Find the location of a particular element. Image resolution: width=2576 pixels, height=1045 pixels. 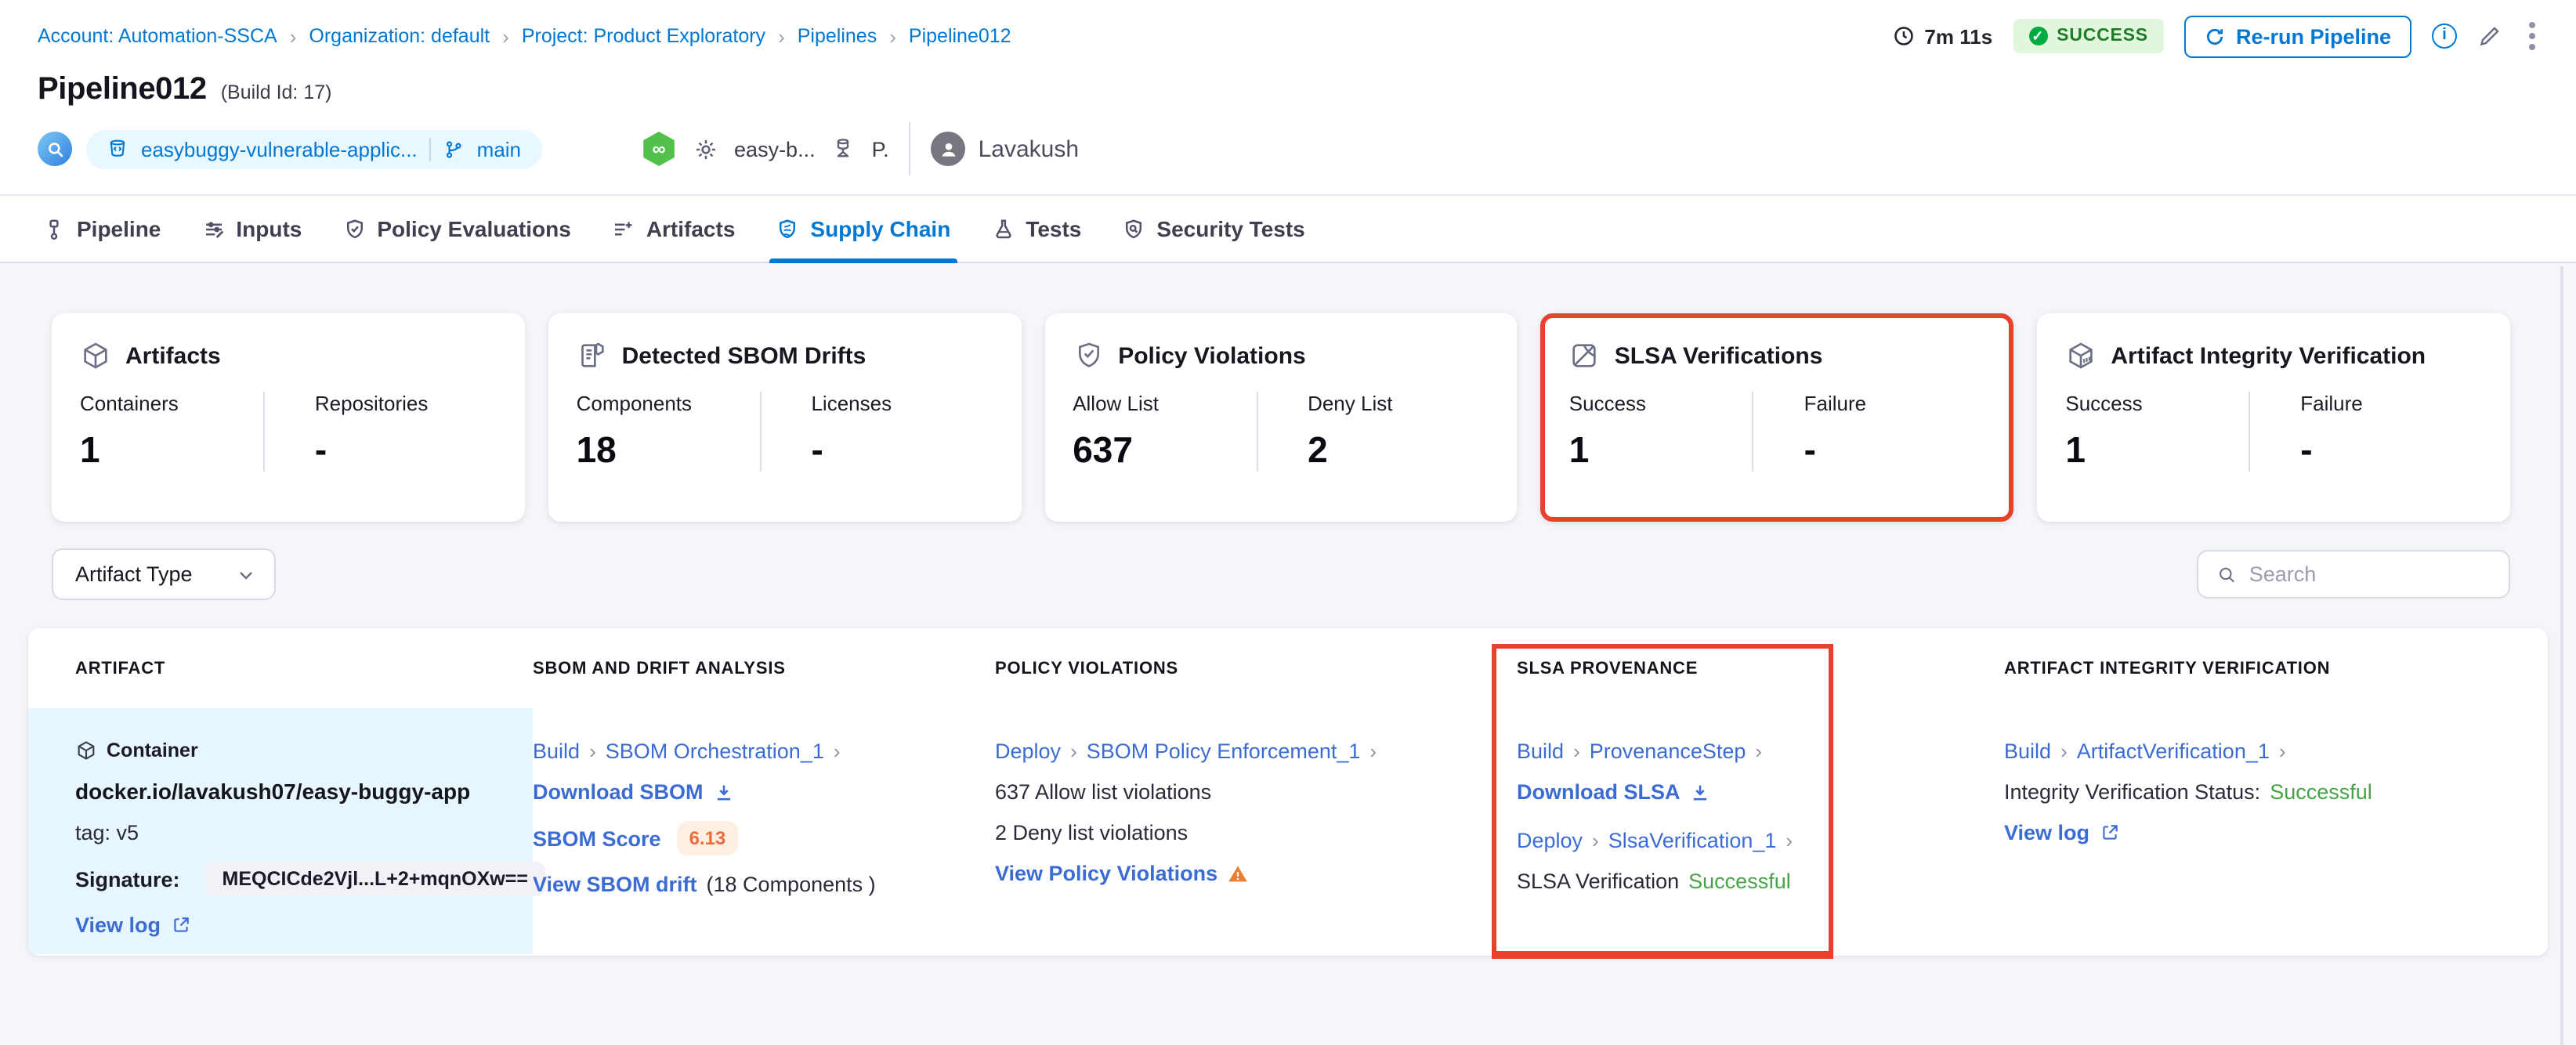

stat-deny-list: Deny List 2 is located at coordinates (1372, 432).